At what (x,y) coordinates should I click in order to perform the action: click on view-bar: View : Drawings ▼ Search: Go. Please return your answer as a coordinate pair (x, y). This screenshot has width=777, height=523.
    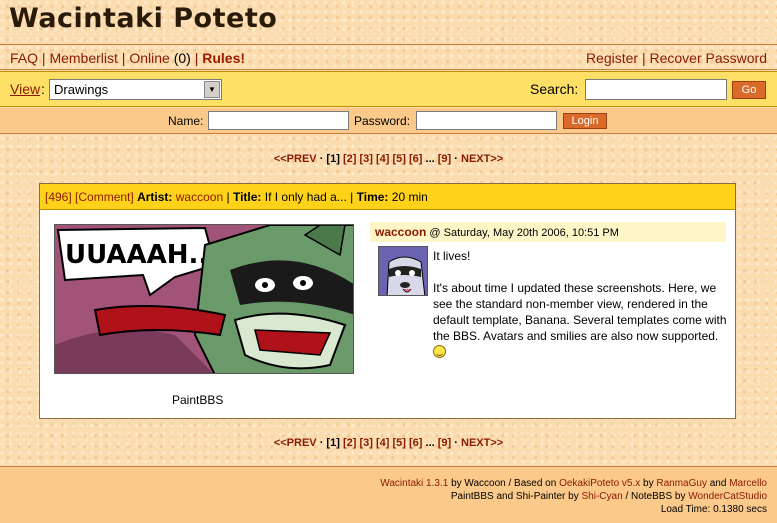
    Looking at the image, I should click on (388, 89).